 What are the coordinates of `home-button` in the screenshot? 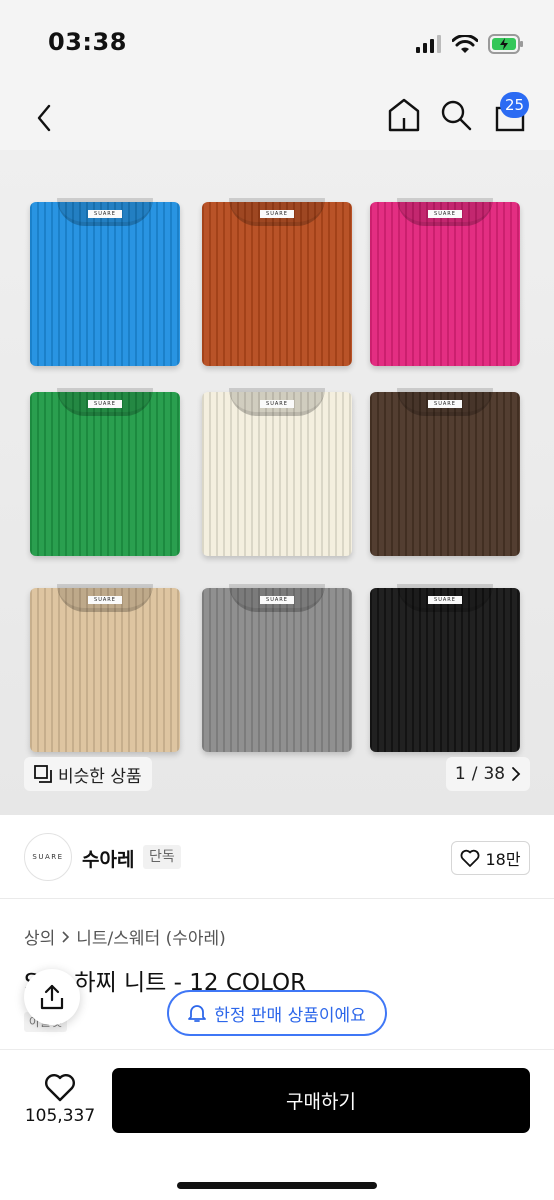 It's located at (404, 114).